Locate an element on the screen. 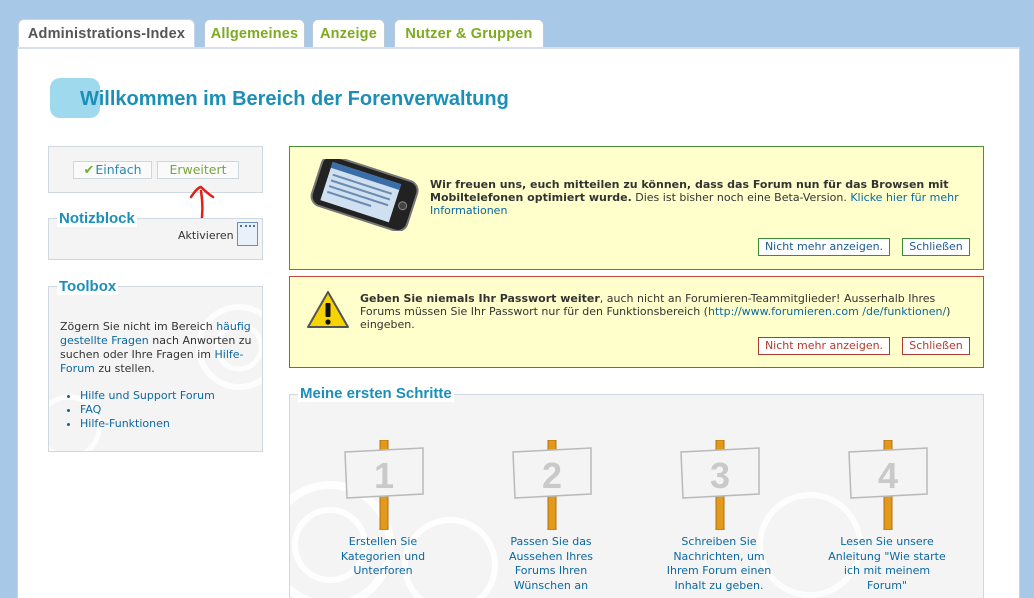 This screenshot has width=1034, height=598. svg-text: 4 is located at coordinates (888, 475).